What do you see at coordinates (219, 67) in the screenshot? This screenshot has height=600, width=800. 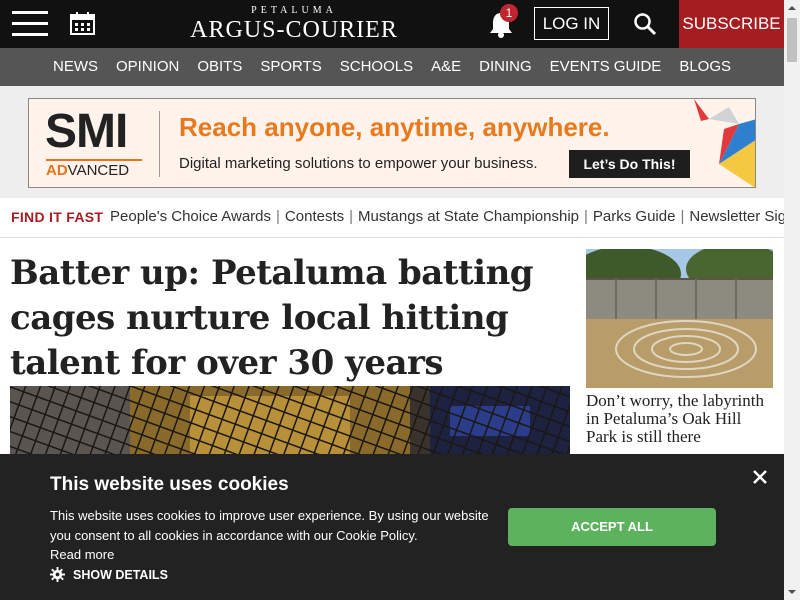 I see `nav-item-obits: OBITS` at bounding box center [219, 67].